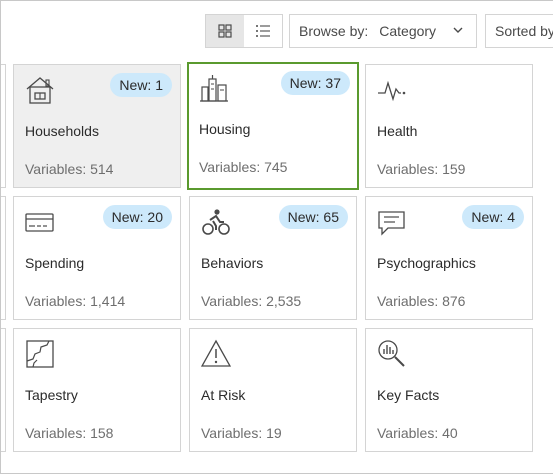  I want to click on category-card-at-risk: At Risk Variables: 19, so click(273, 390).